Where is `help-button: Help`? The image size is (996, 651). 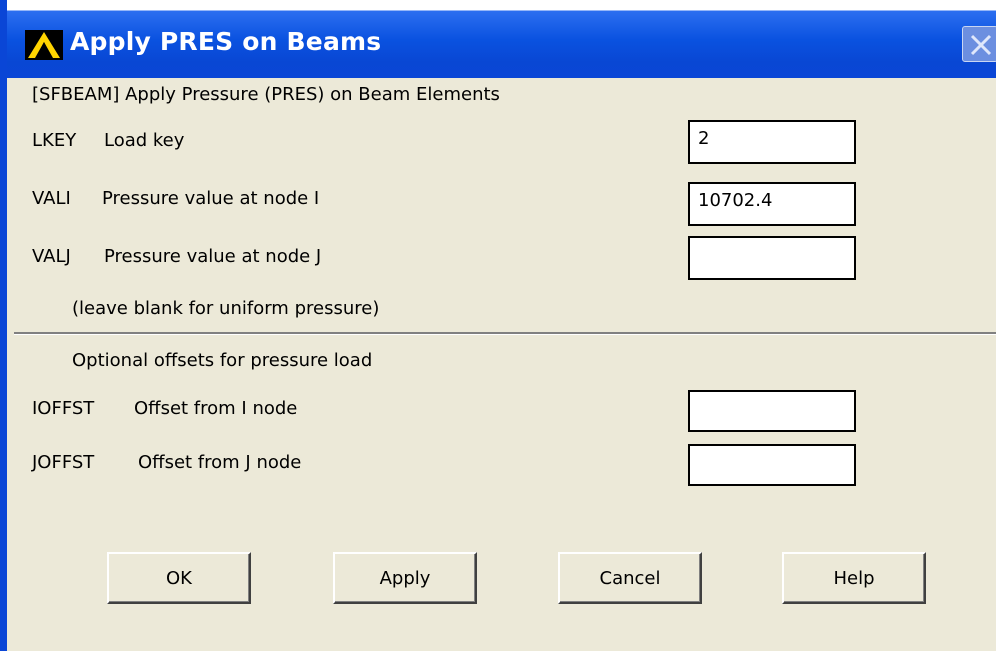
help-button: Help is located at coordinates (854, 578).